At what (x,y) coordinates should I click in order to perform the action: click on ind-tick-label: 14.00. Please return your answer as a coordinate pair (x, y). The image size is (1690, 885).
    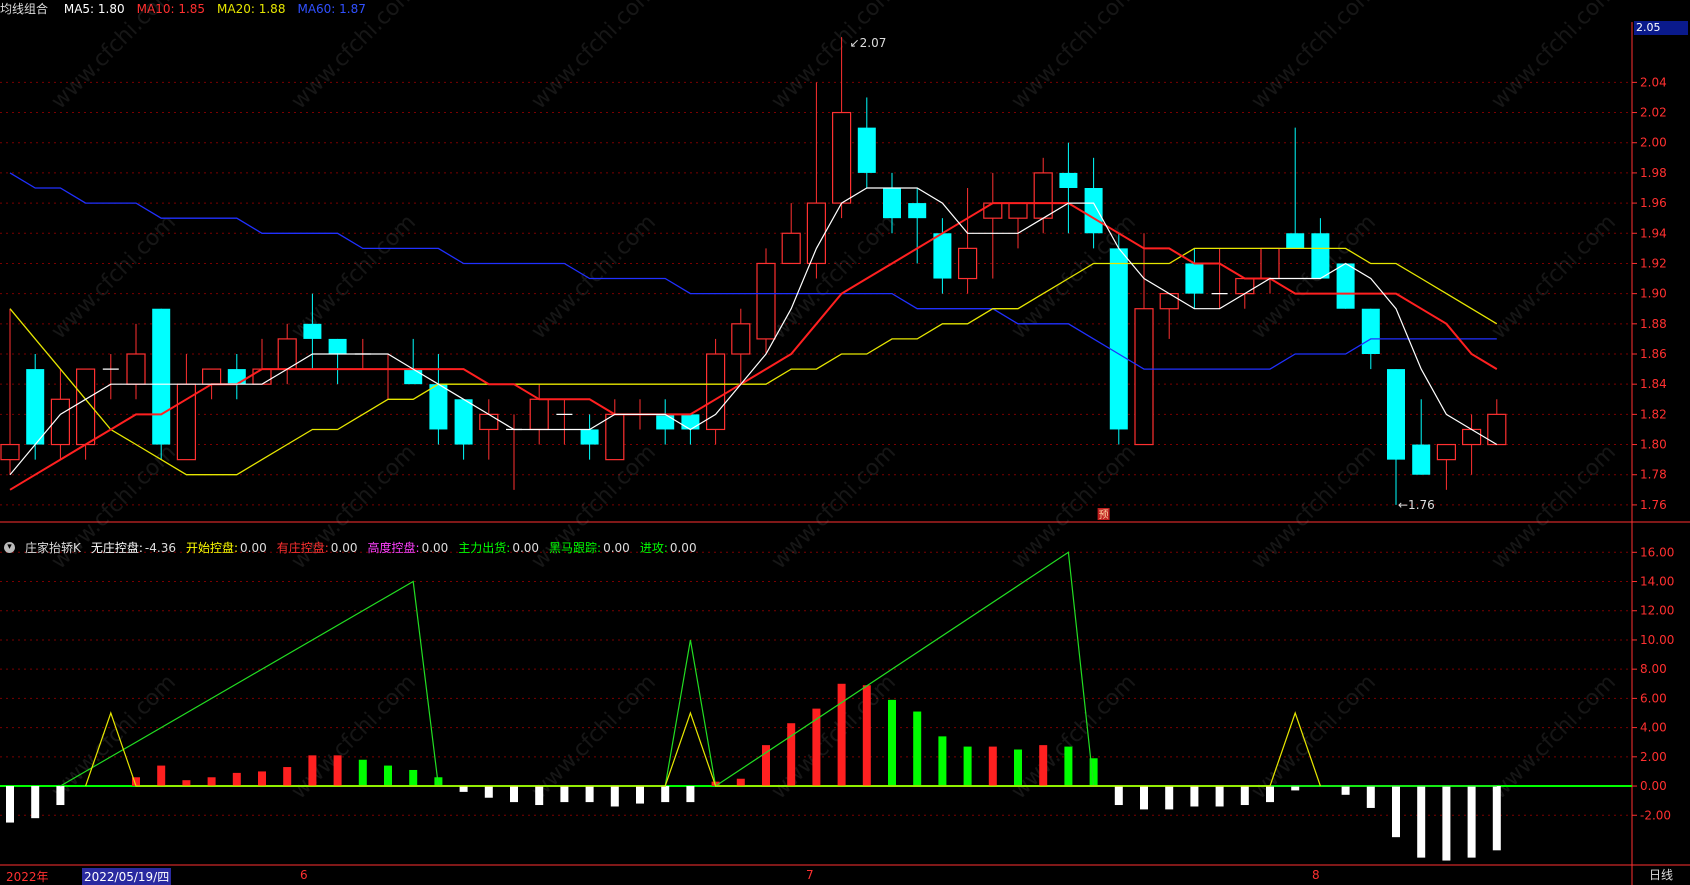
    Looking at the image, I should click on (1657, 582).